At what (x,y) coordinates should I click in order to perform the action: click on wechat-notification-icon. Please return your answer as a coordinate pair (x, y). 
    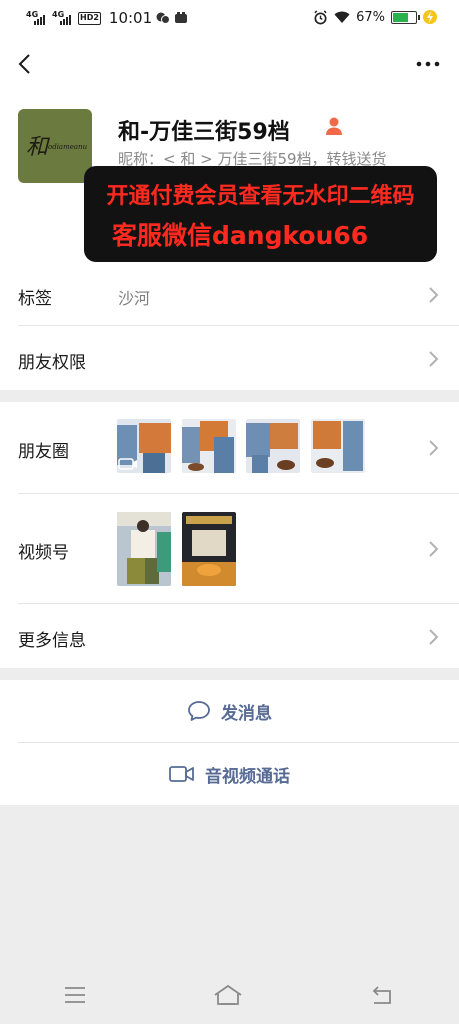
    Looking at the image, I should click on (163, 18).